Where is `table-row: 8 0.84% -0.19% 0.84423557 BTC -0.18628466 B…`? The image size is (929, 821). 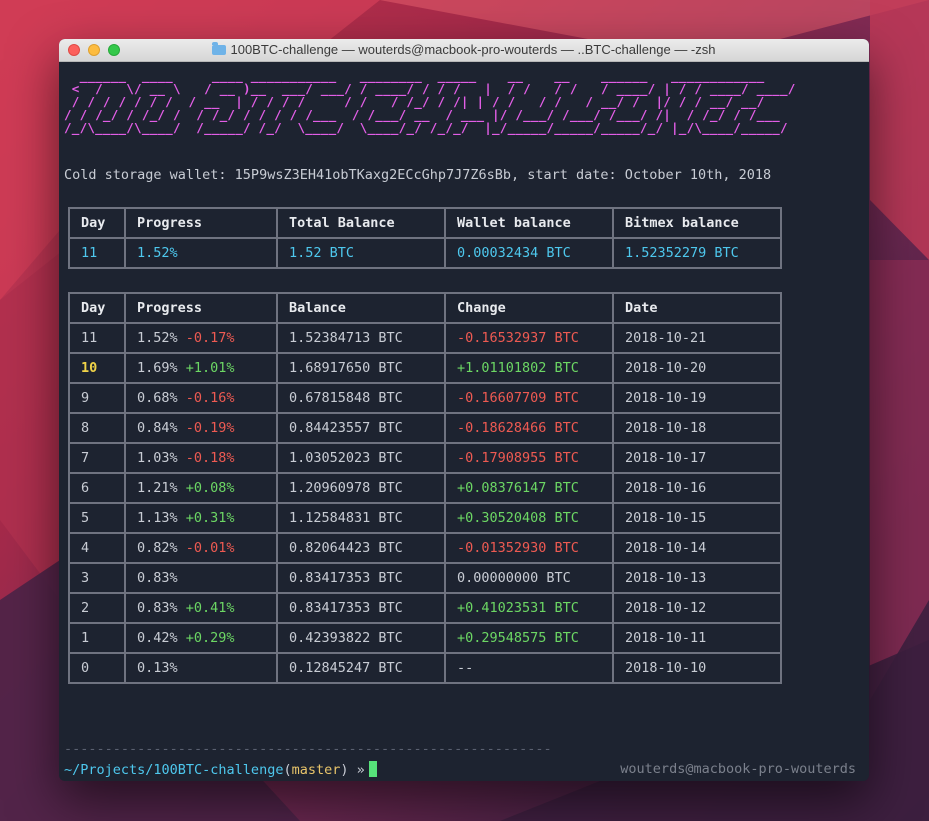 table-row: 8 0.84% -0.19% 0.84423557 BTC -0.18628466 B… is located at coordinates (425, 428).